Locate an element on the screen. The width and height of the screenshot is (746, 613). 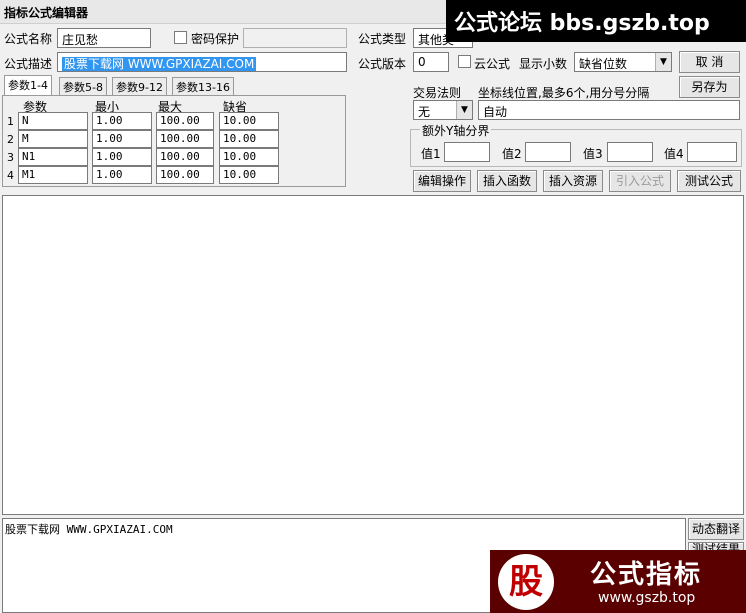
val4-input is located at coordinates (712, 152).